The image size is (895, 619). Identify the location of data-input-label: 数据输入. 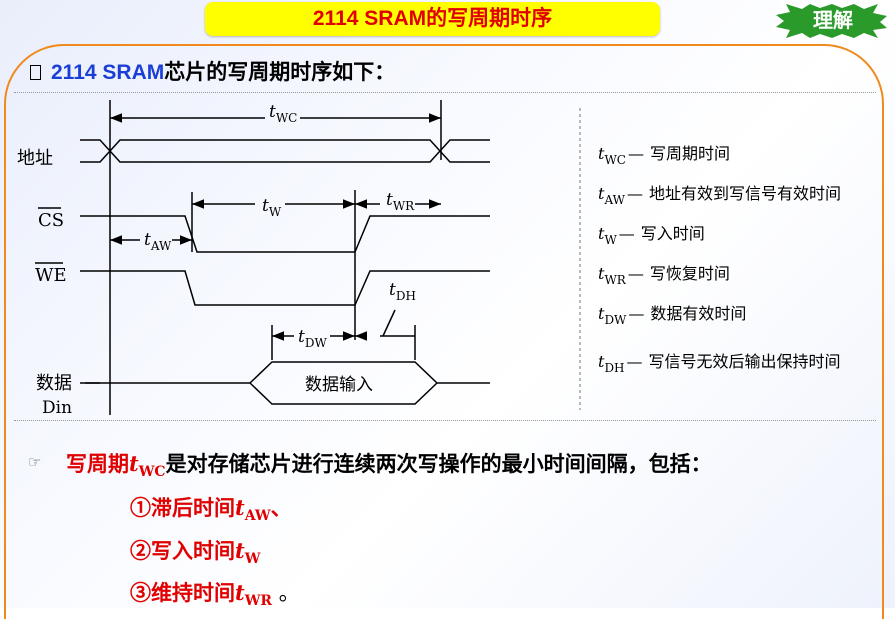
(339, 385).